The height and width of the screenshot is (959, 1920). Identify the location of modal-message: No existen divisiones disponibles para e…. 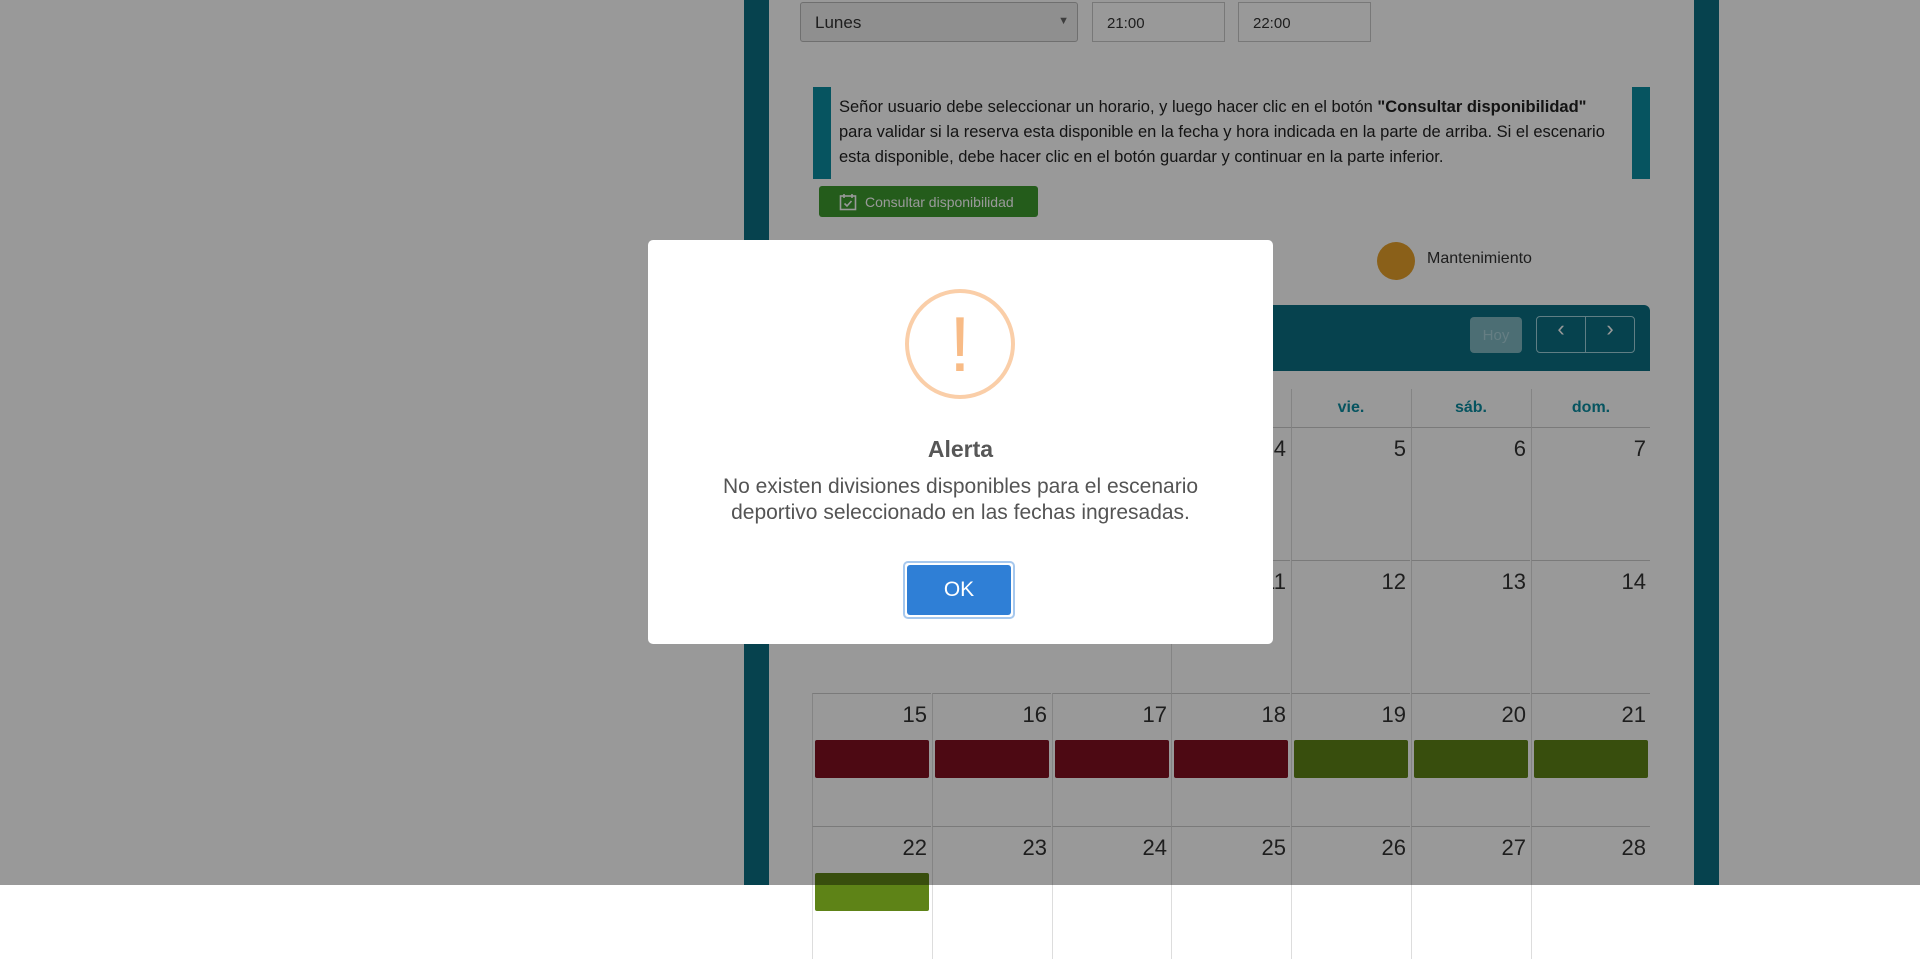
(960, 499).